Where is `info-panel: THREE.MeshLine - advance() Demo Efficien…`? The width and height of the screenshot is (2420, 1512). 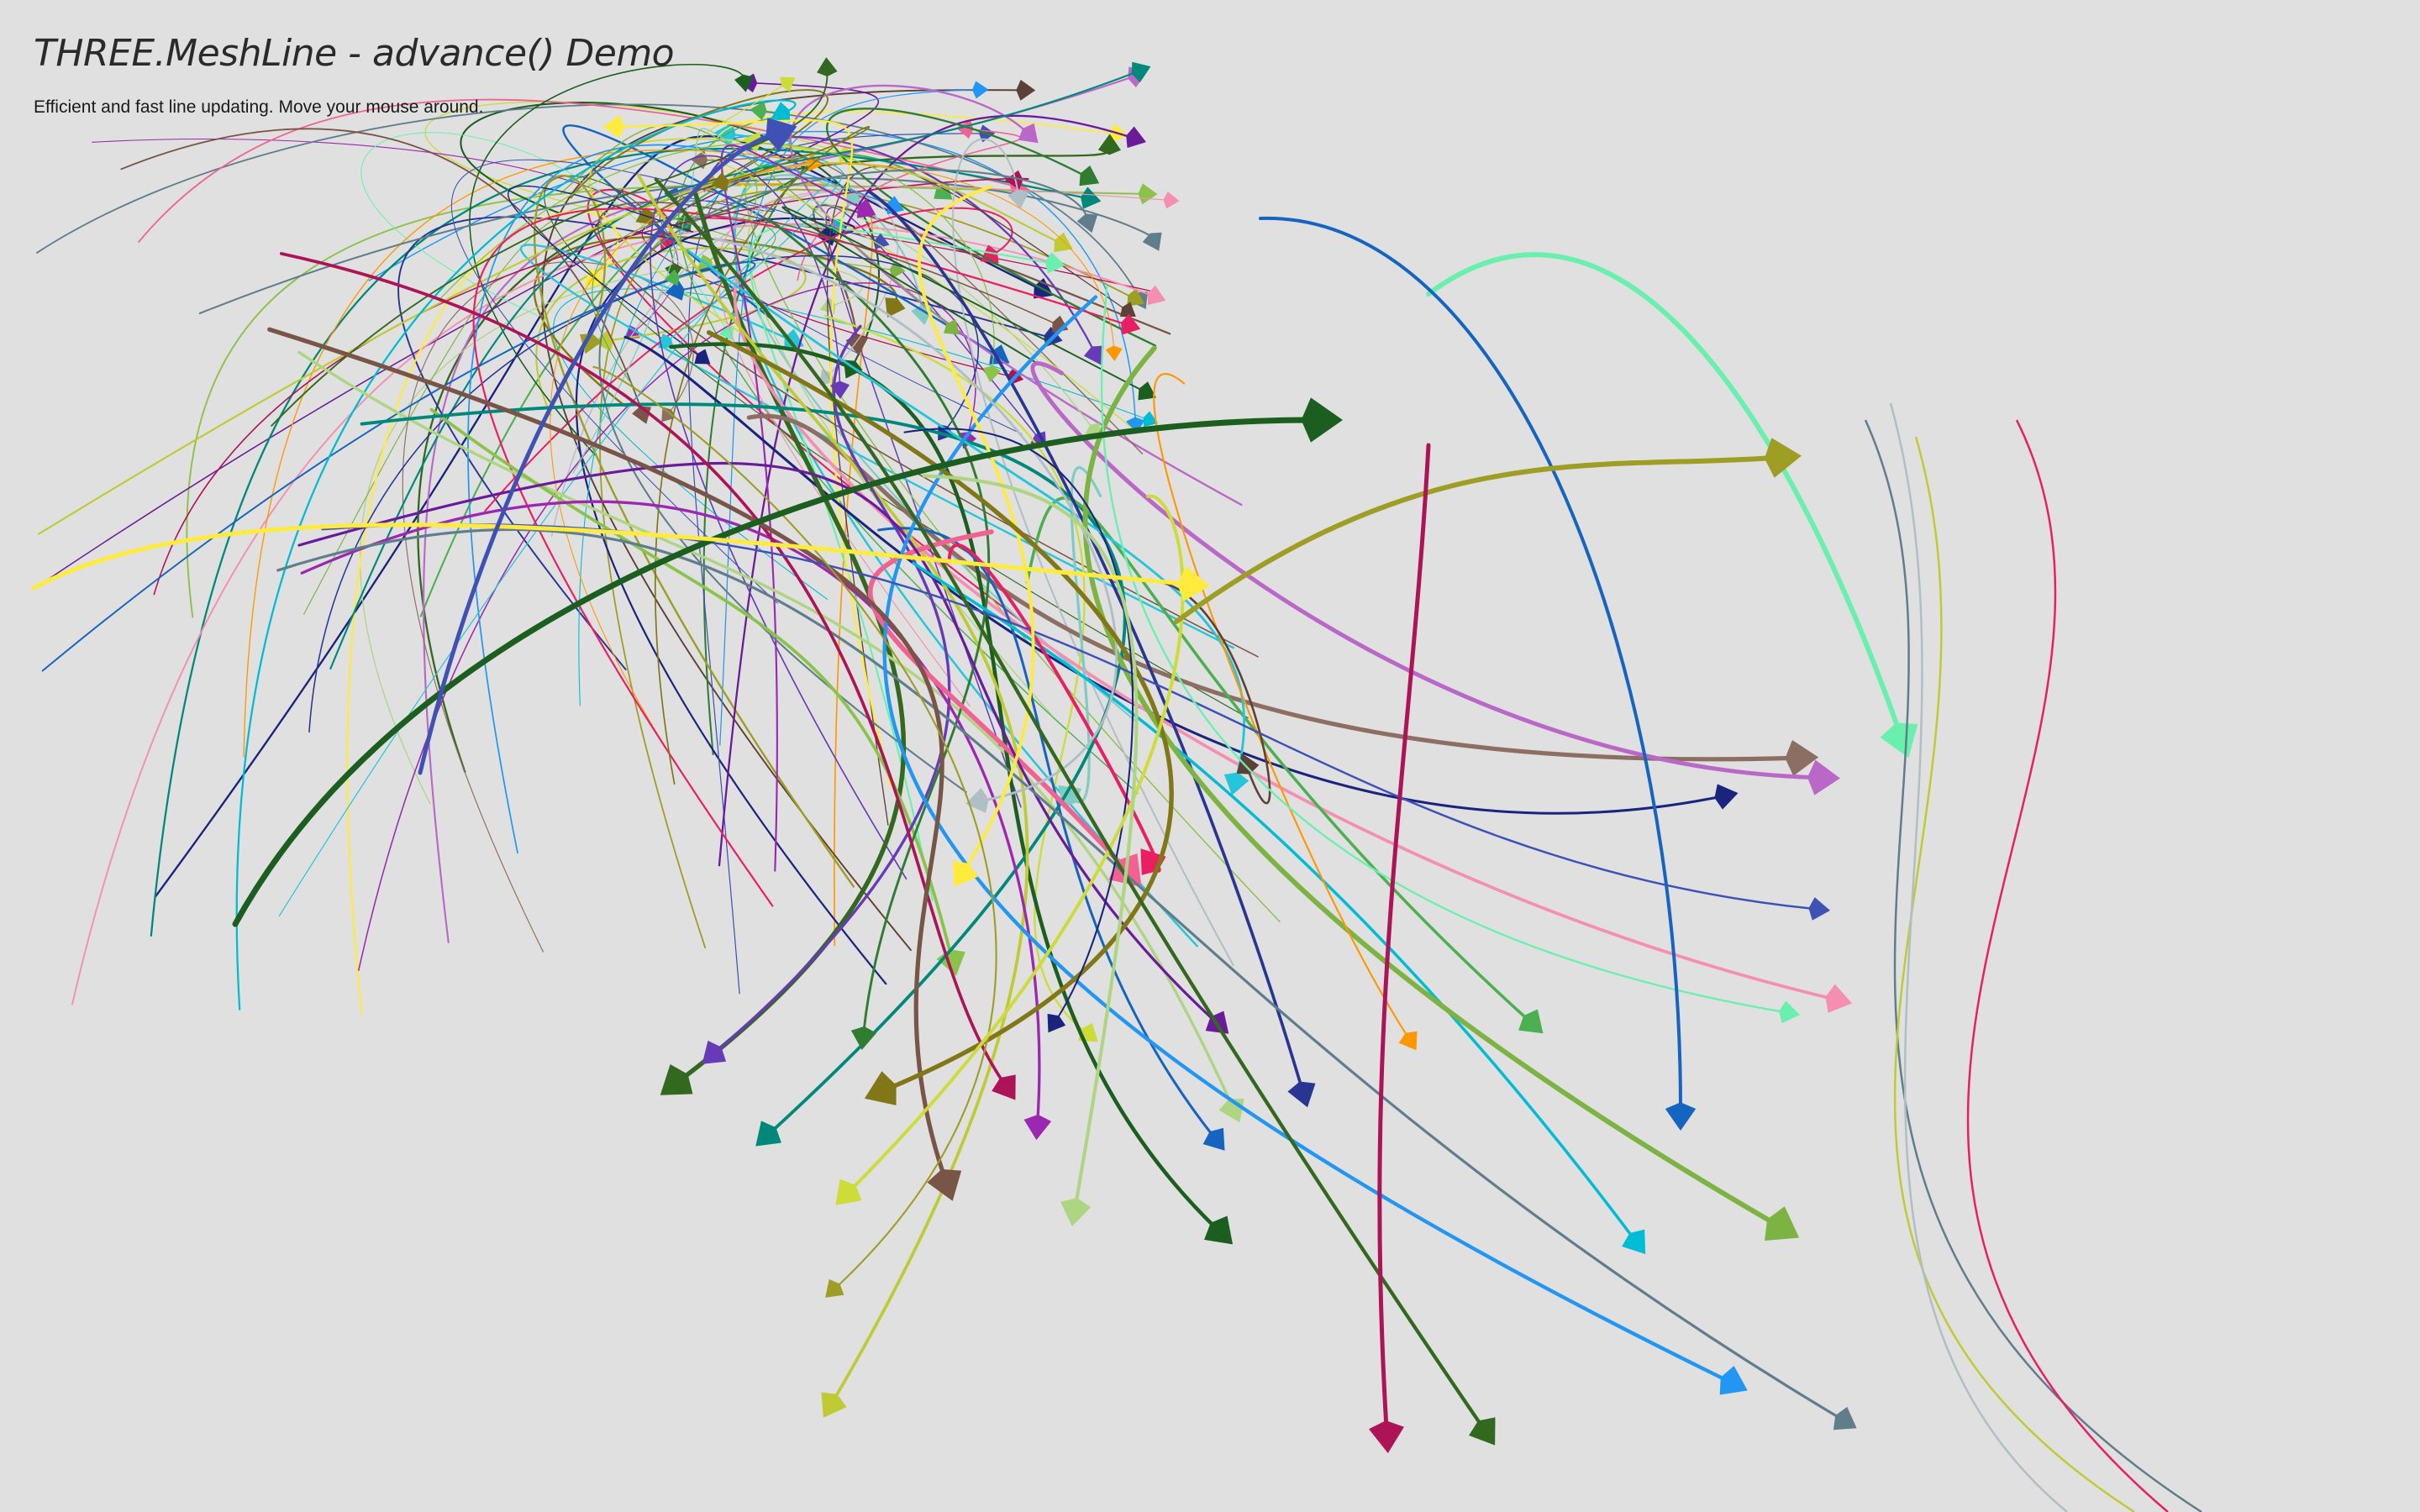 info-panel: THREE.MeshLine - advance() Demo Efficien… is located at coordinates (354, 75).